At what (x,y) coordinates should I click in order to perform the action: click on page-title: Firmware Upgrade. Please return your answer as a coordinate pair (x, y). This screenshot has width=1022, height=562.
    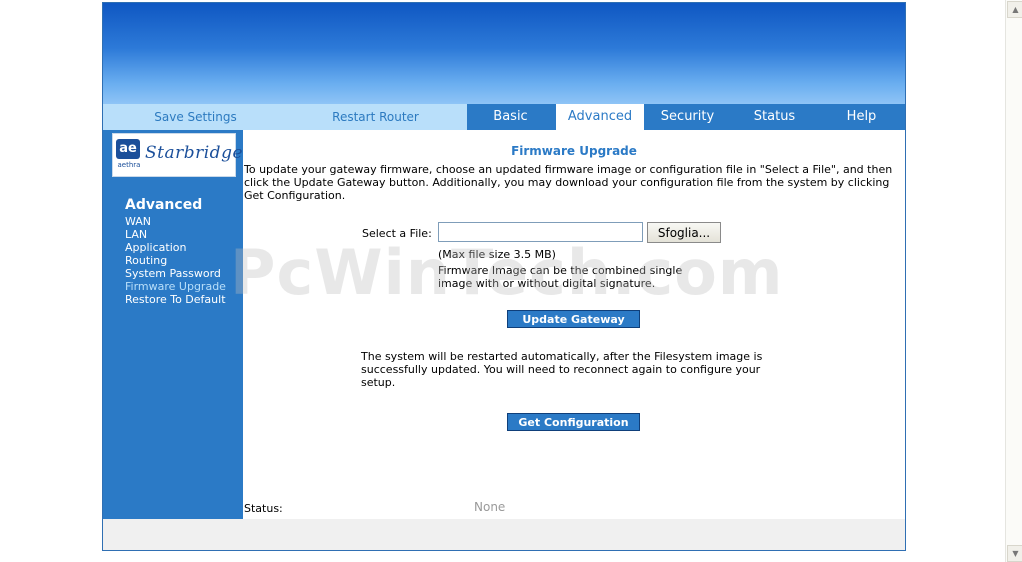
    Looking at the image, I should click on (574, 151).